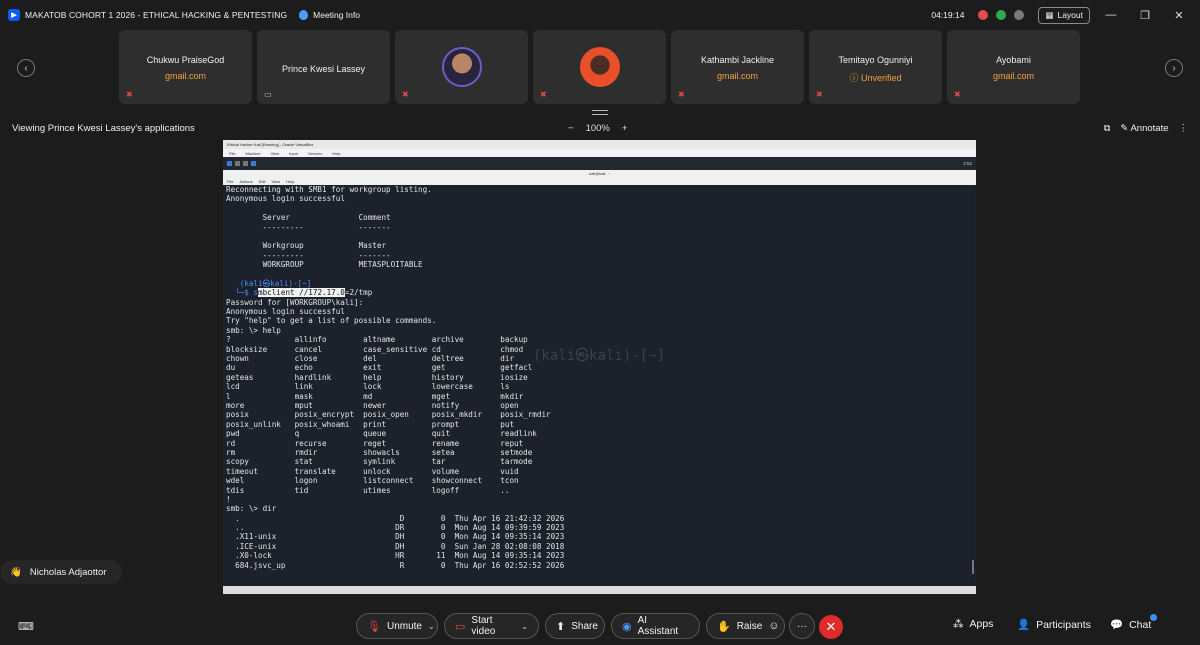 This screenshot has height=645, width=1200. What do you see at coordinates (875, 67) in the screenshot?
I see `participant-tile: Temitayo Ogunniyi ⓘ Unverified ✖` at bounding box center [875, 67].